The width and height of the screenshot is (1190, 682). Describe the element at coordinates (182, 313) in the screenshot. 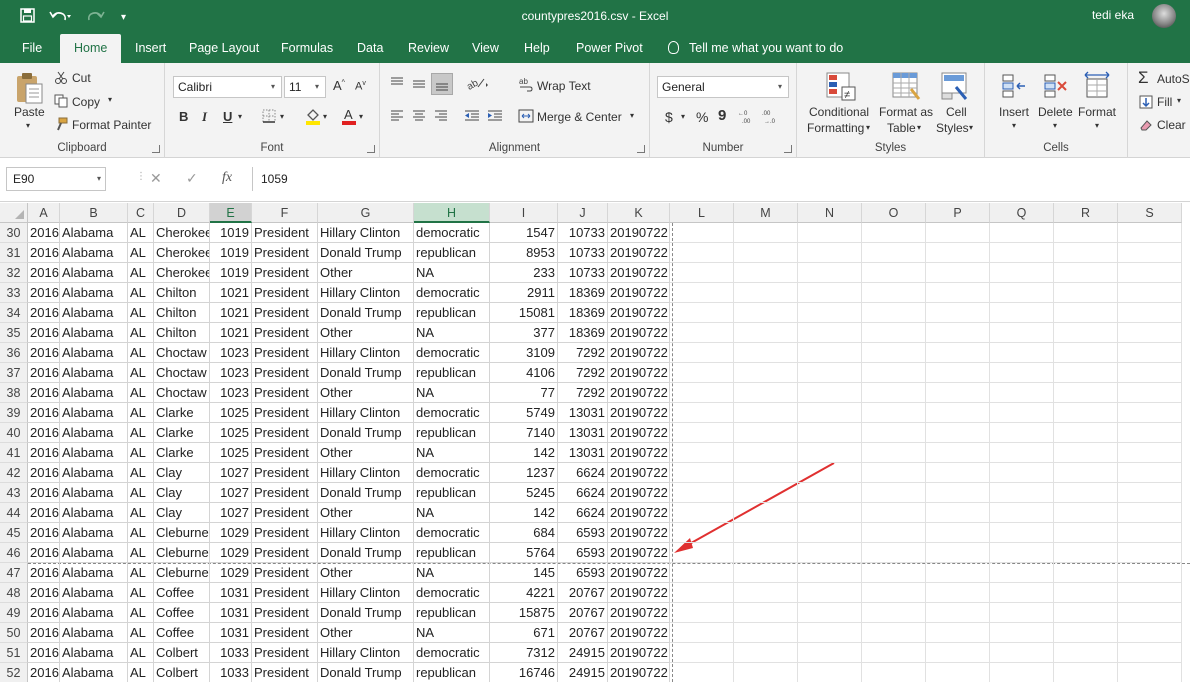

I see `cell-d34: Chilton` at that location.